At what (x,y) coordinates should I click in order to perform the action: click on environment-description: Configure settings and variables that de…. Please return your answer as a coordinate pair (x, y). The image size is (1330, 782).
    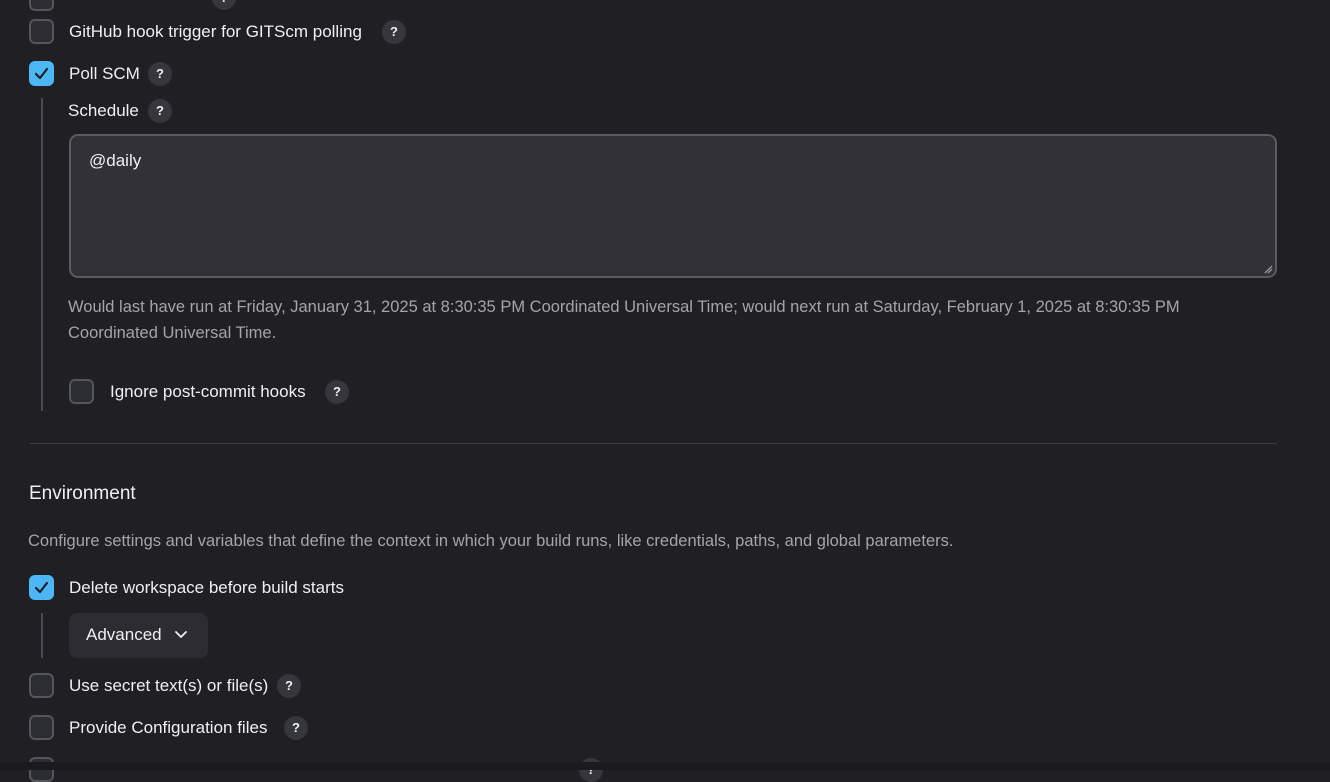
    Looking at the image, I should click on (491, 541).